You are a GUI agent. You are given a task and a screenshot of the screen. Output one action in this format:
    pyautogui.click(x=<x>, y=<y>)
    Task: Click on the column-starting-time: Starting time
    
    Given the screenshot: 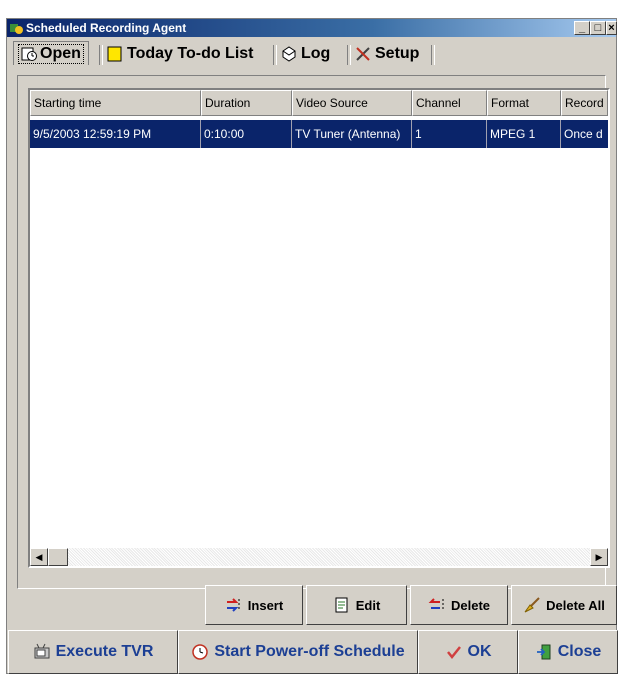 What is the action you would take?
    pyautogui.click(x=115, y=103)
    